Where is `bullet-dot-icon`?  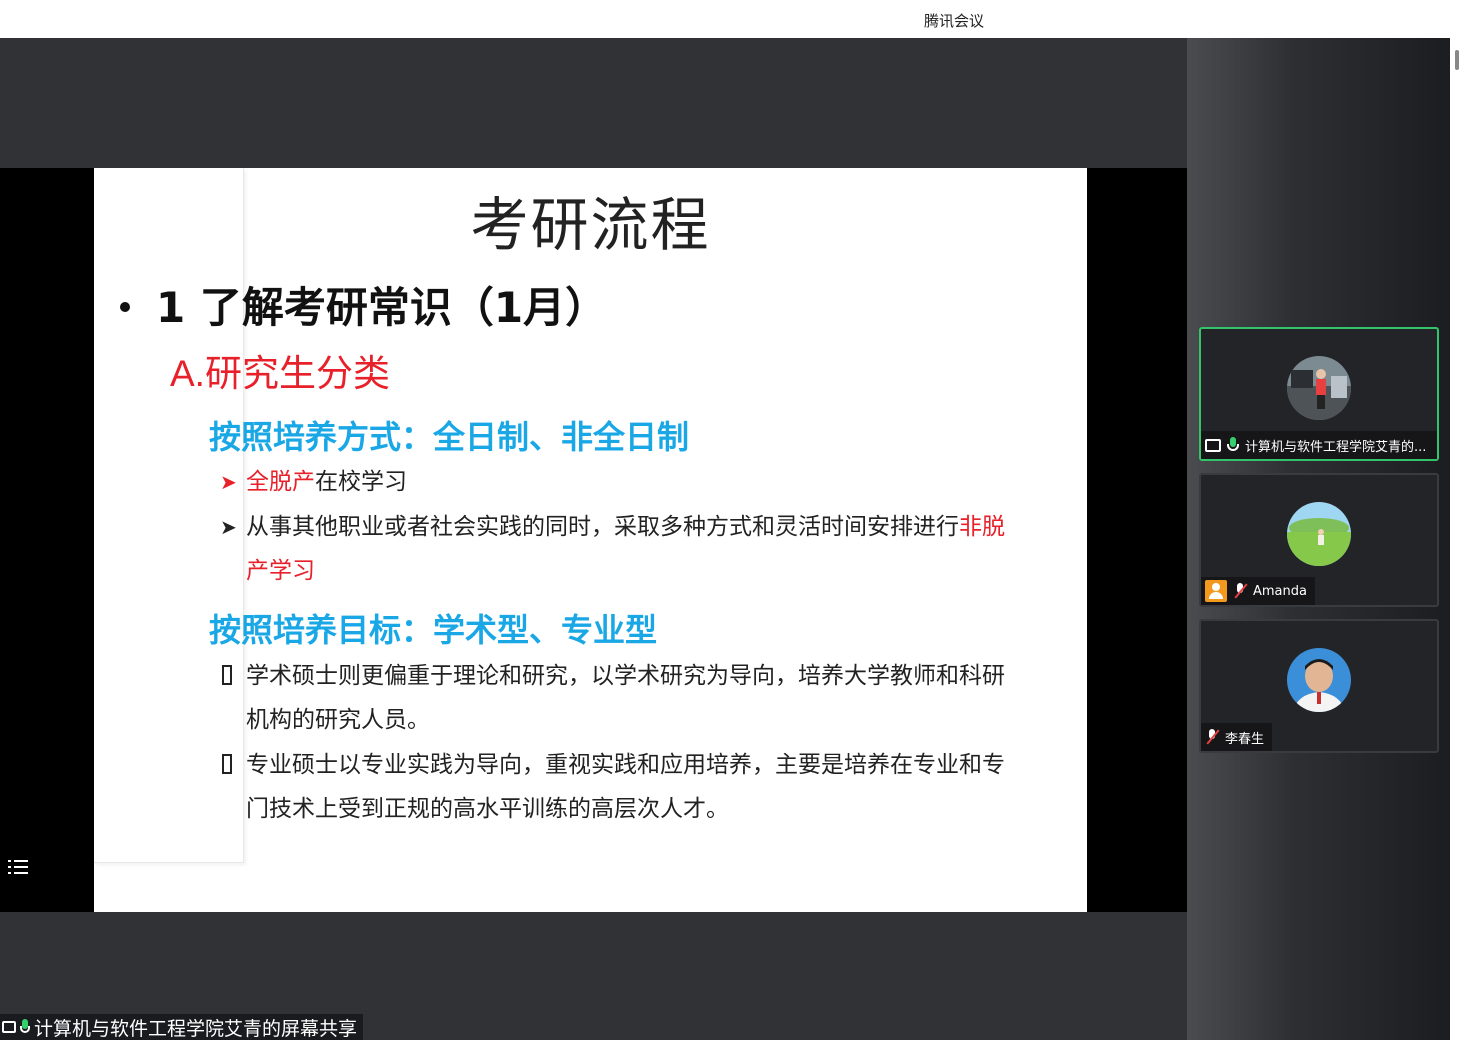 bullet-dot-icon is located at coordinates (125, 306).